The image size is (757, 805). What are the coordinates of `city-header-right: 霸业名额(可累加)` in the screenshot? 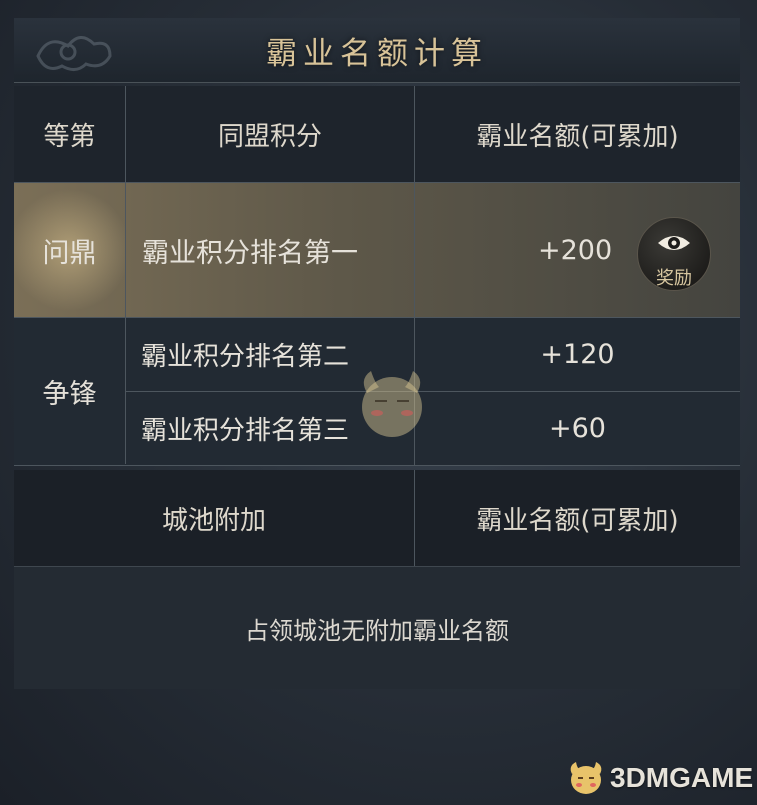 It's located at (577, 520).